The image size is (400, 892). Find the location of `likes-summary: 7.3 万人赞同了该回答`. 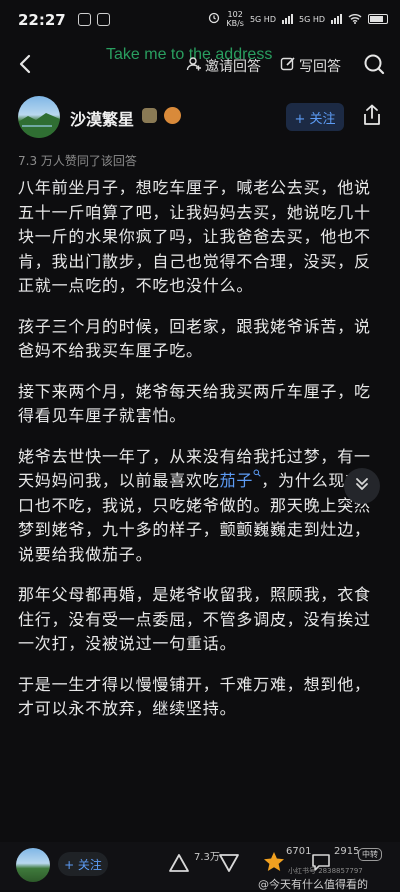

likes-summary: 7.3 万人赞同了该回答 is located at coordinates (77, 161).